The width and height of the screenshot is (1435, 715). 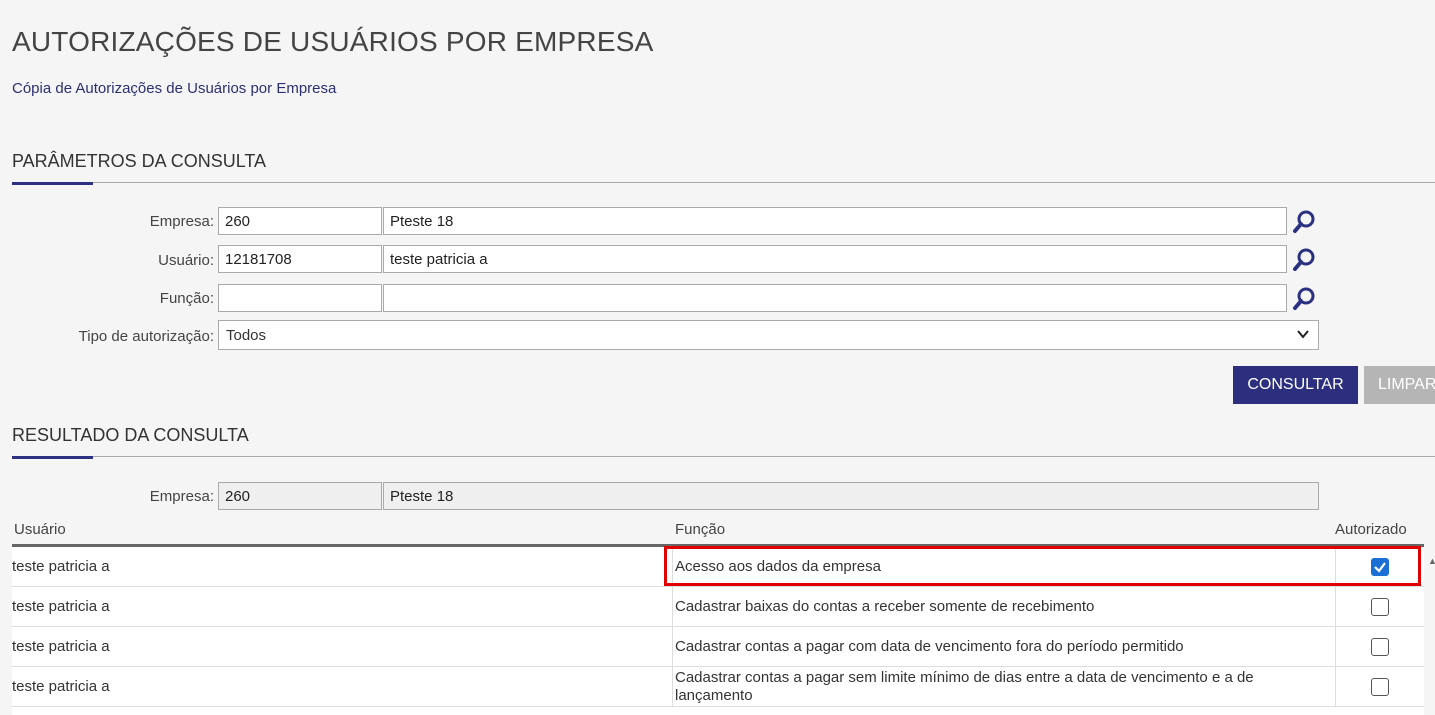 What do you see at coordinates (723, 456) in the screenshot?
I see `results-section-divider` at bounding box center [723, 456].